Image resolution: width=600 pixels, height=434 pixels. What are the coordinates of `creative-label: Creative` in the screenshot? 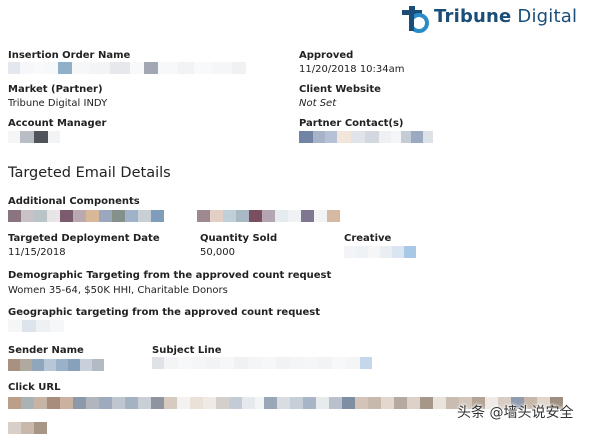 It's located at (368, 238).